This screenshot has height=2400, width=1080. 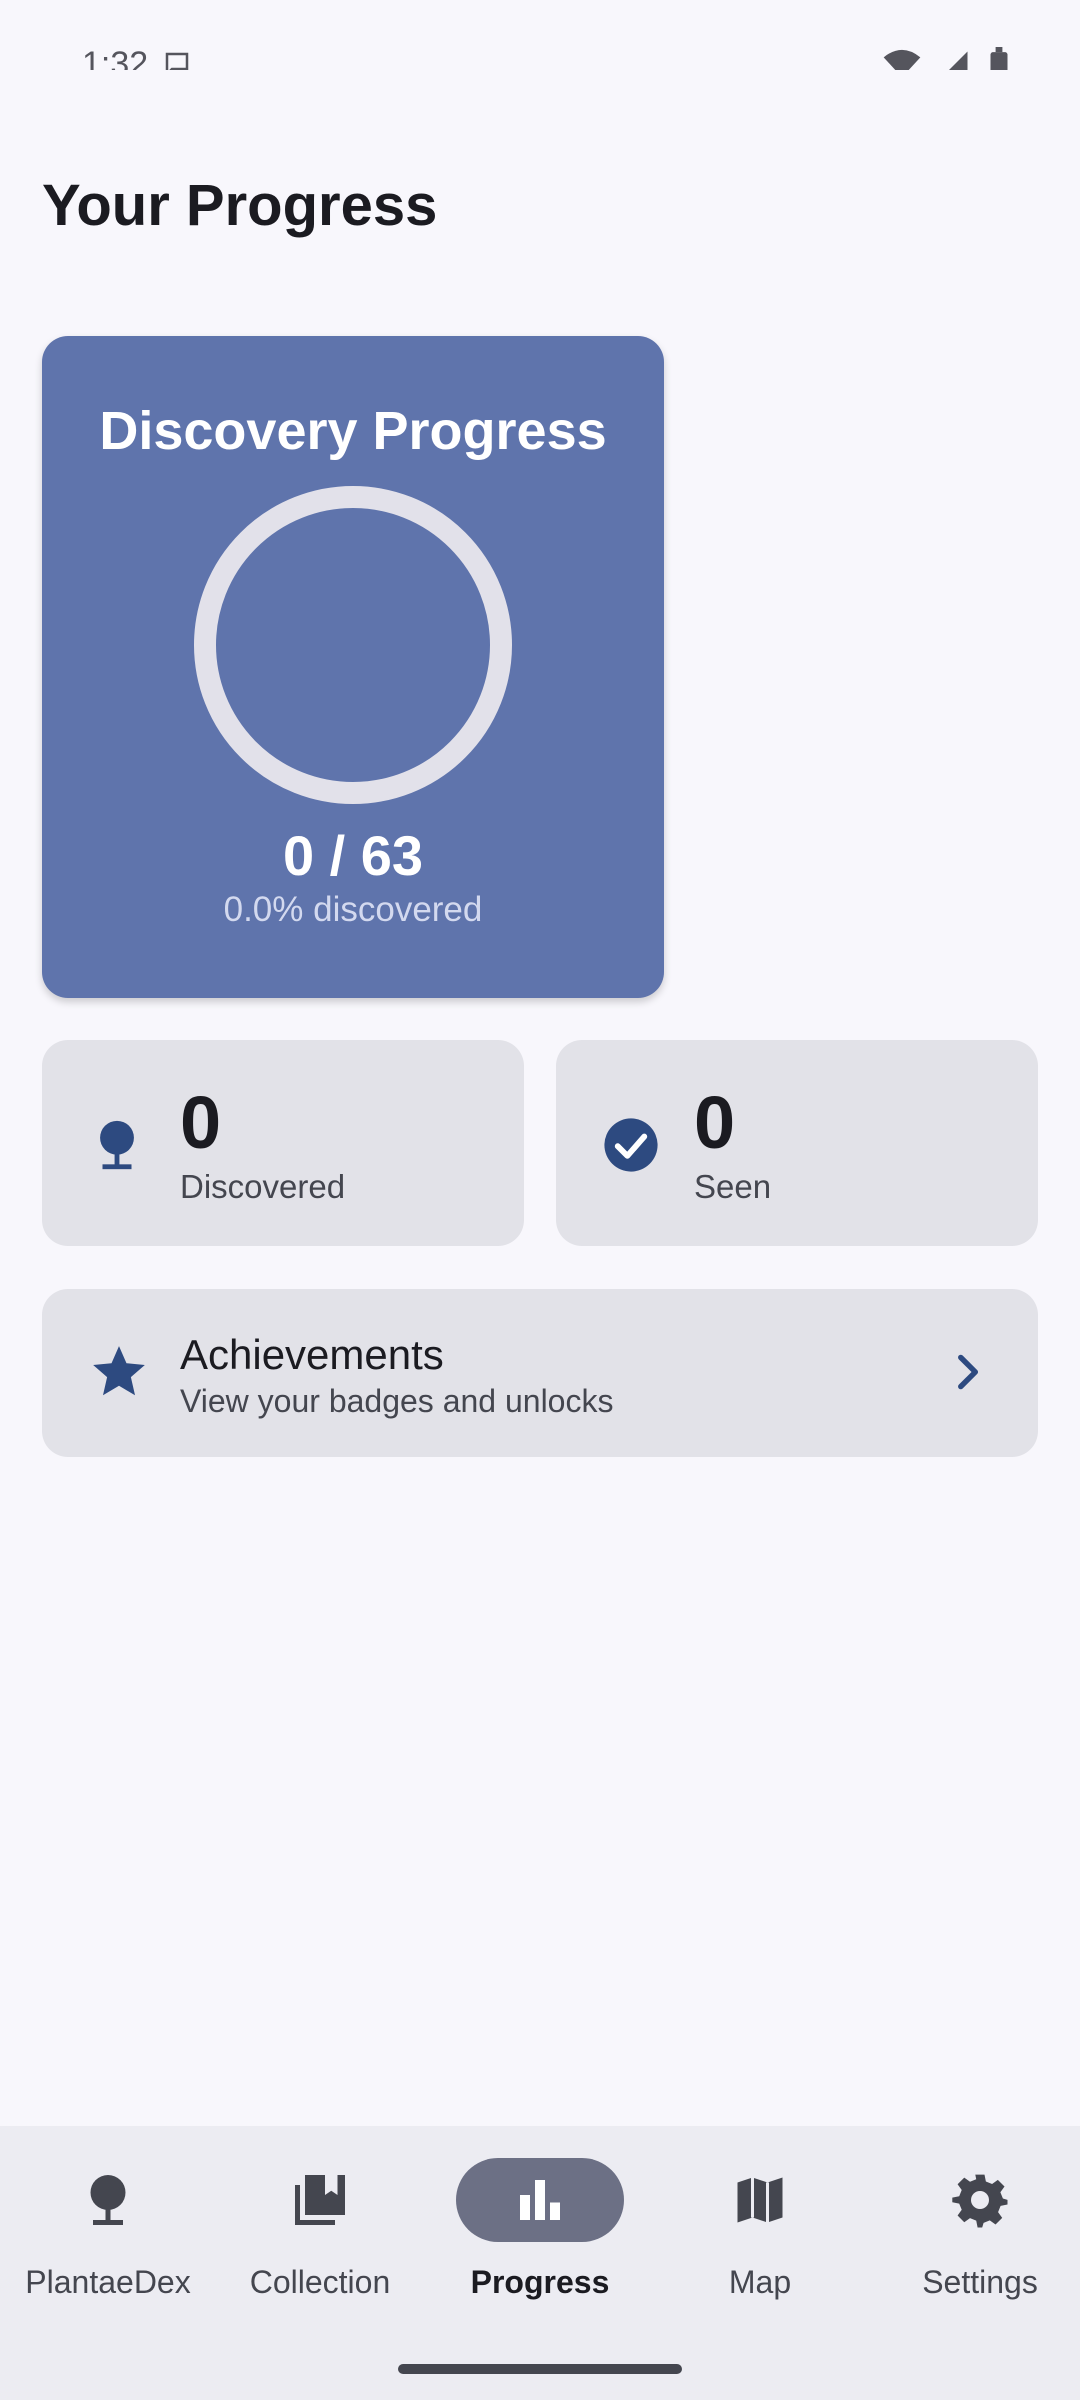 What do you see at coordinates (715, 1122) in the screenshot?
I see `seen-count: 0` at bounding box center [715, 1122].